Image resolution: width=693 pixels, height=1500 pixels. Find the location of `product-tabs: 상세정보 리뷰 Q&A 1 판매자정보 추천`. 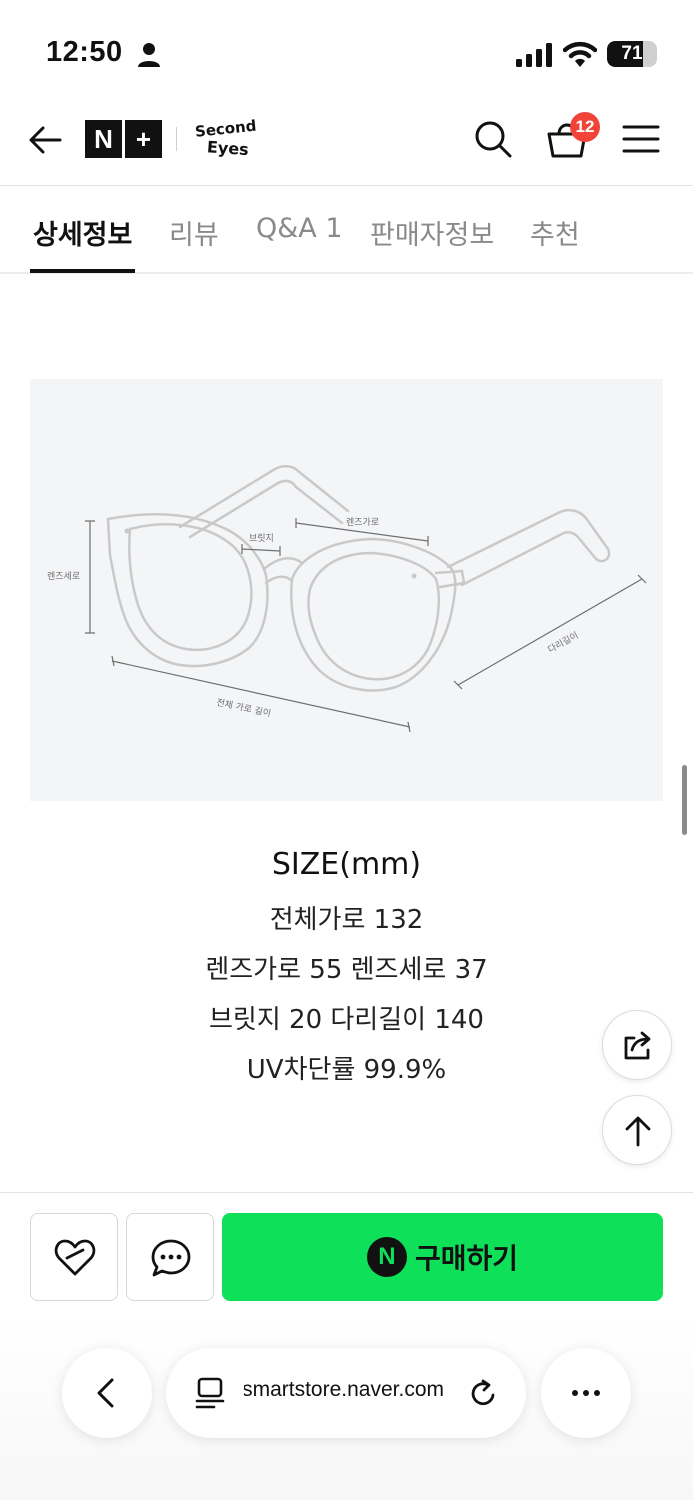

product-tabs: 상세정보 리뷰 Q&A 1 판매자정보 추천 is located at coordinates (346, 230).